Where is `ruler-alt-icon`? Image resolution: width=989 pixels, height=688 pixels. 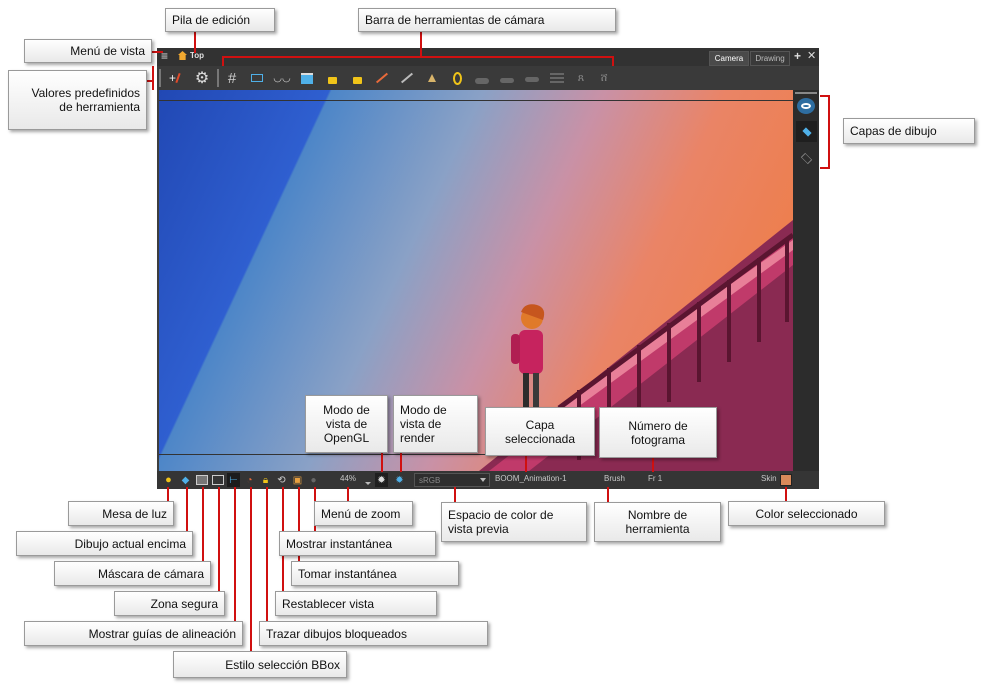
ruler-alt-icon is located at coordinates (407, 78).